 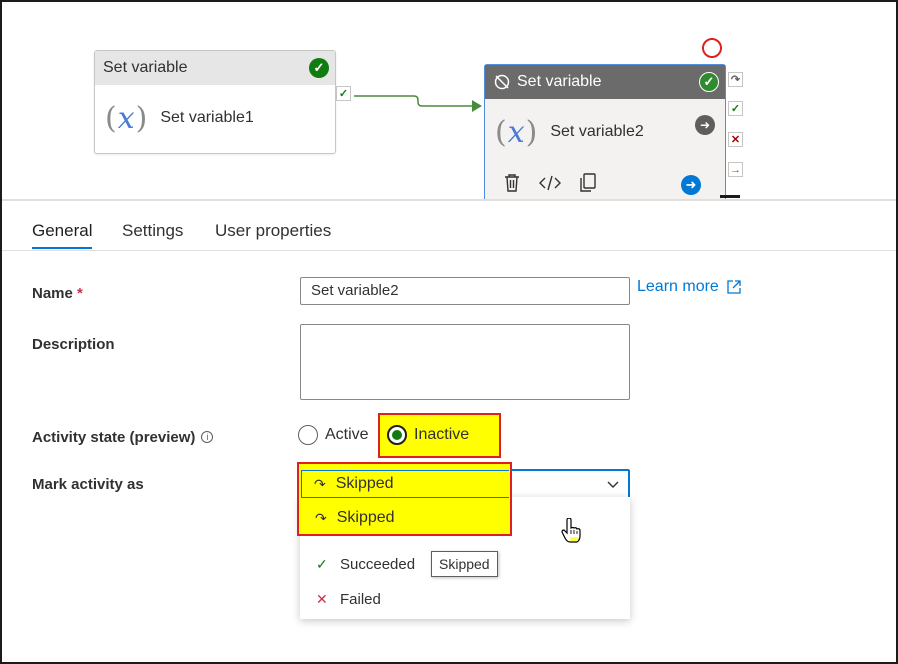 I want to click on learn-more-text: Learn more, so click(x=678, y=287).